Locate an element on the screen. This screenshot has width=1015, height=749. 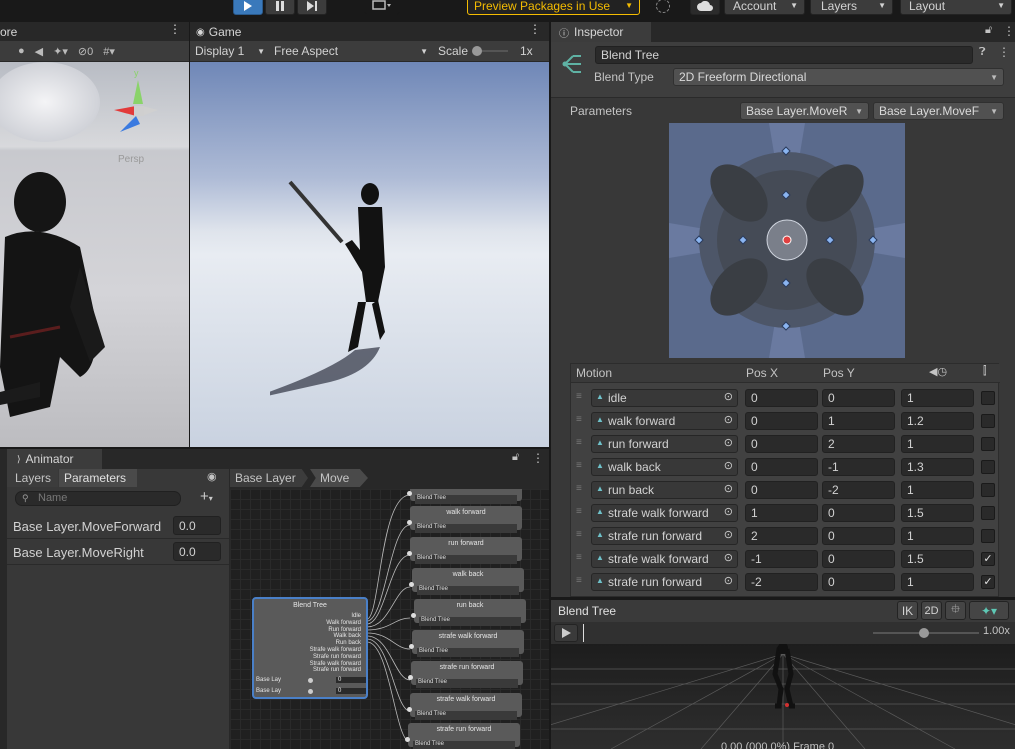
child-node: walk back Blend Tree is located at coordinates (466, 581).